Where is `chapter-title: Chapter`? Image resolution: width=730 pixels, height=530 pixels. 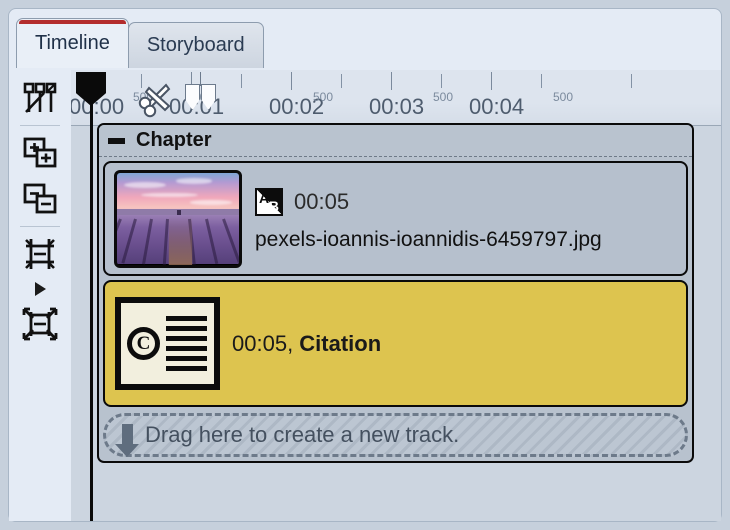 chapter-title: Chapter is located at coordinates (174, 140).